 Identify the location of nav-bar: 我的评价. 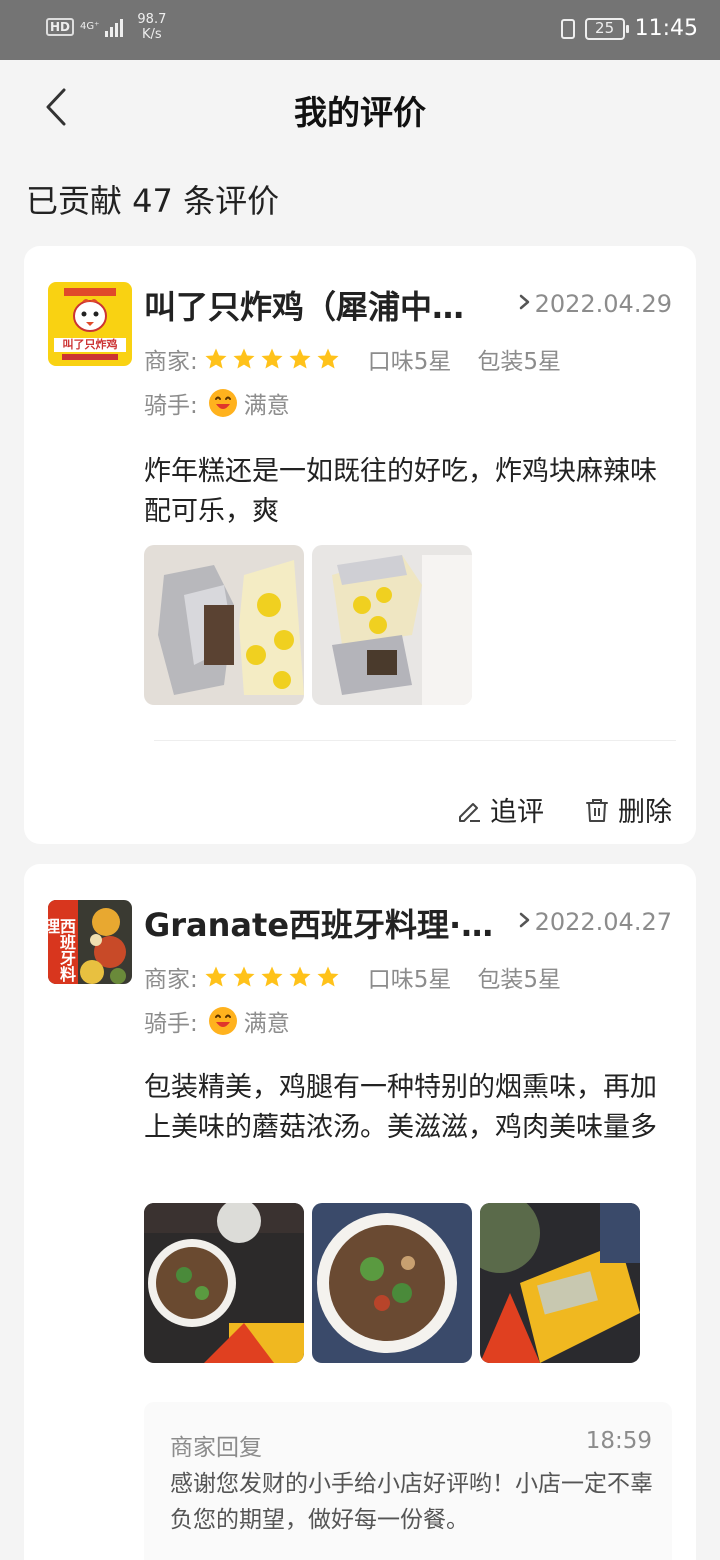
(360, 108).